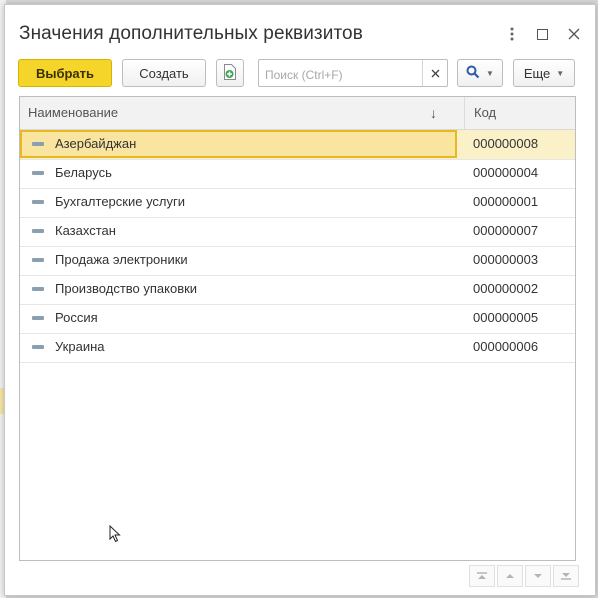 The height and width of the screenshot is (598, 598). I want to click on table-navigation, so click(524, 576).